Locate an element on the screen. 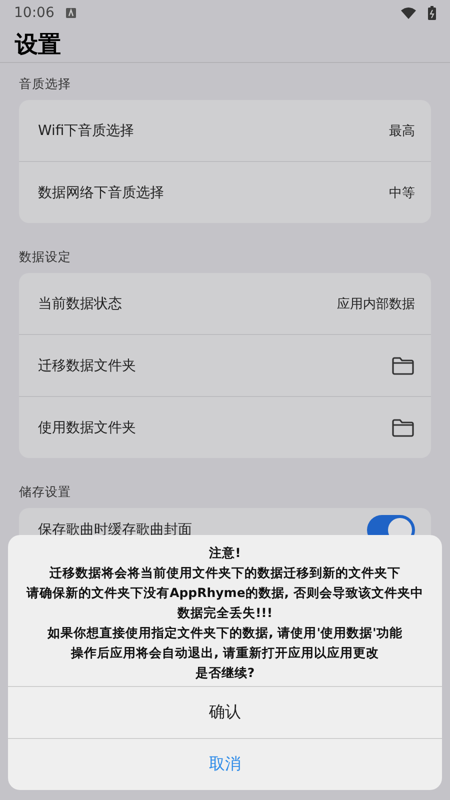  dialog-message-line: 操作后应用将会自动退出, 请重新打开应用以应用更改 is located at coordinates (225, 653).